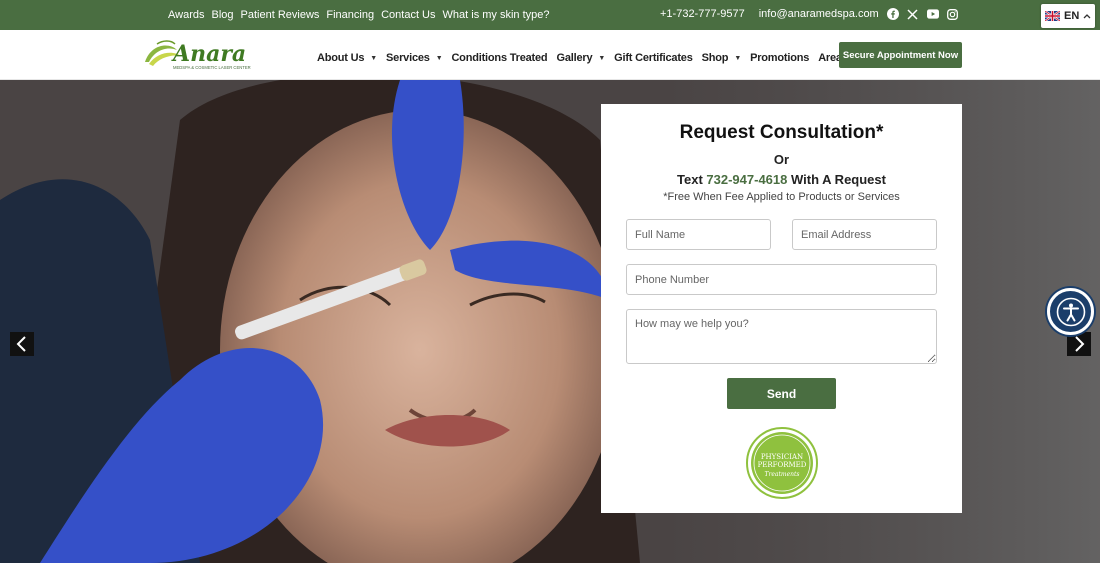 The height and width of the screenshot is (563, 1100). I want to click on send-button: Send, so click(781, 393).